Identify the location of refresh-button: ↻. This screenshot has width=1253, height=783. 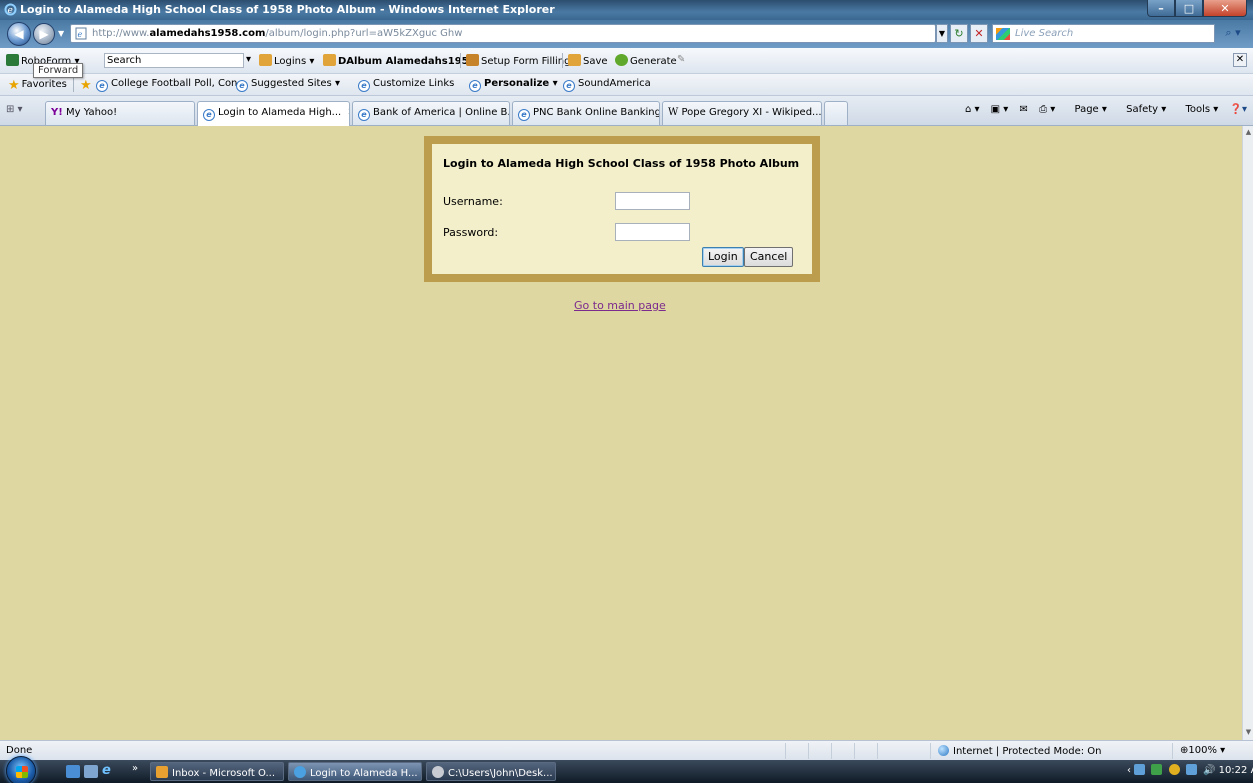
(959, 33).